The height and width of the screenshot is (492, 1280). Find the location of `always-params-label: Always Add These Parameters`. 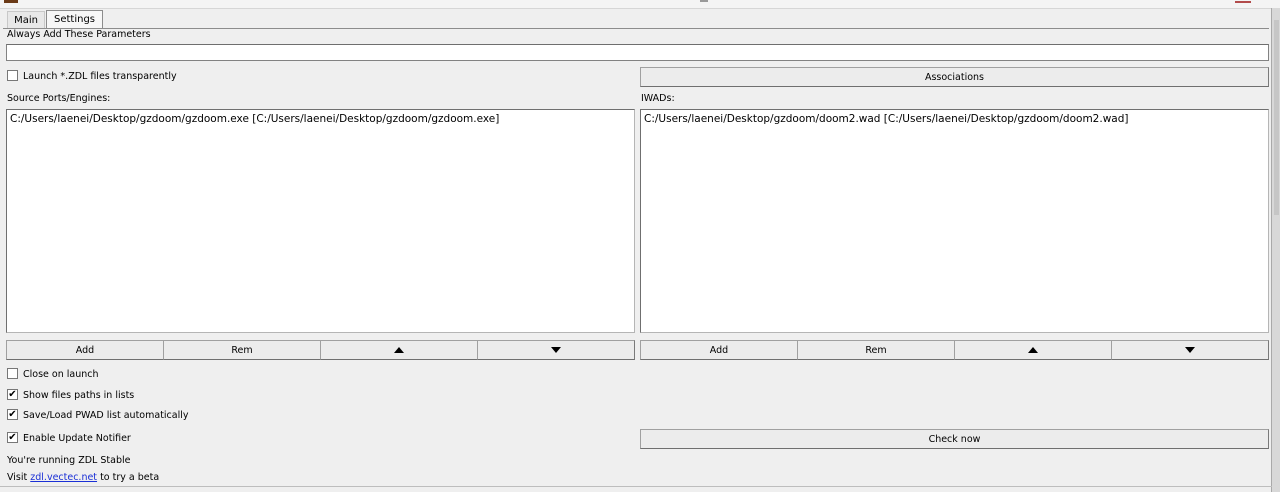

always-params-label: Always Add These Parameters is located at coordinates (79, 34).